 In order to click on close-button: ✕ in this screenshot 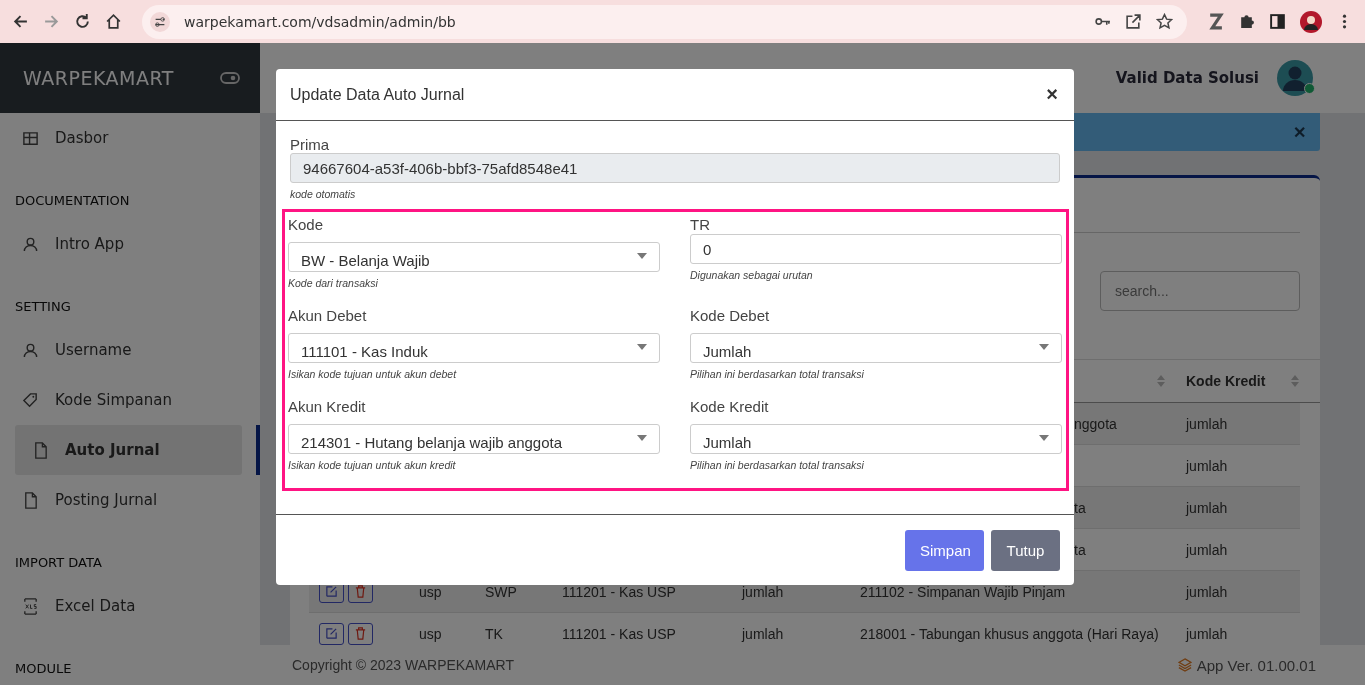, I will do `click(1299, 132)`.